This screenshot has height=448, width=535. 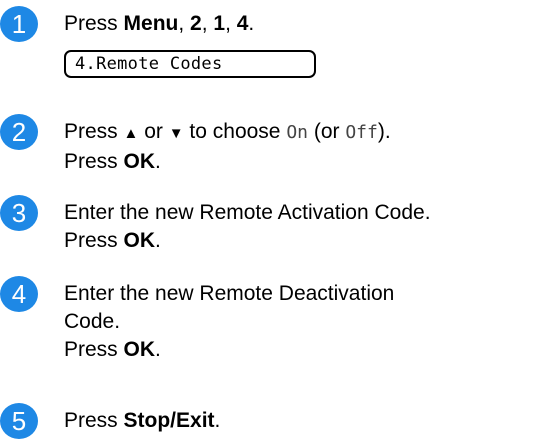 I want to click on key-label: 2, so click(x=196, y=23).